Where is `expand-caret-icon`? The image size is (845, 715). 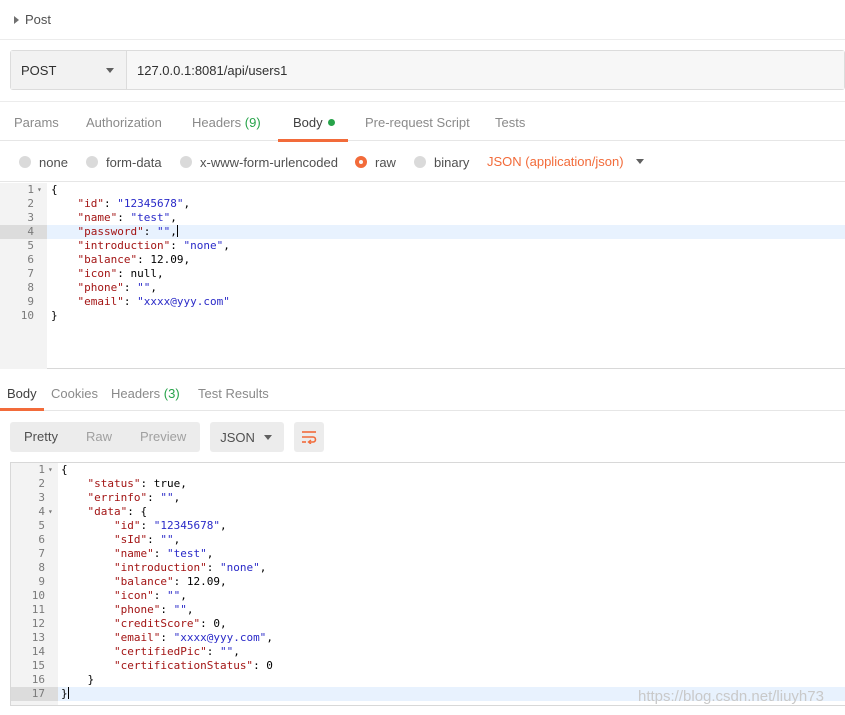 expand-caret-icon is located at coordinates (16, 19).